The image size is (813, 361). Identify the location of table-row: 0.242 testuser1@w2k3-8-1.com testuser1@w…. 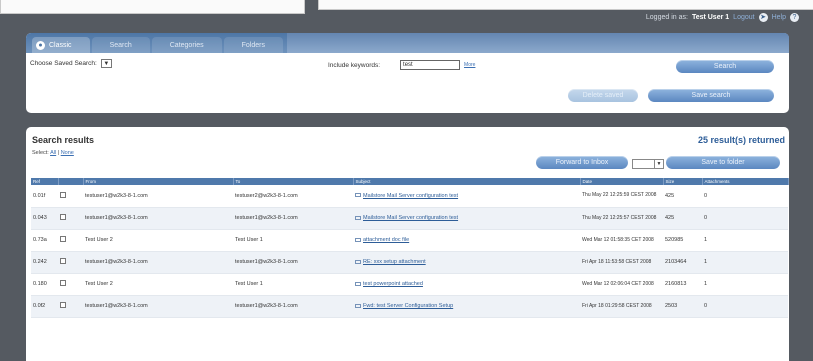
(409, 262).